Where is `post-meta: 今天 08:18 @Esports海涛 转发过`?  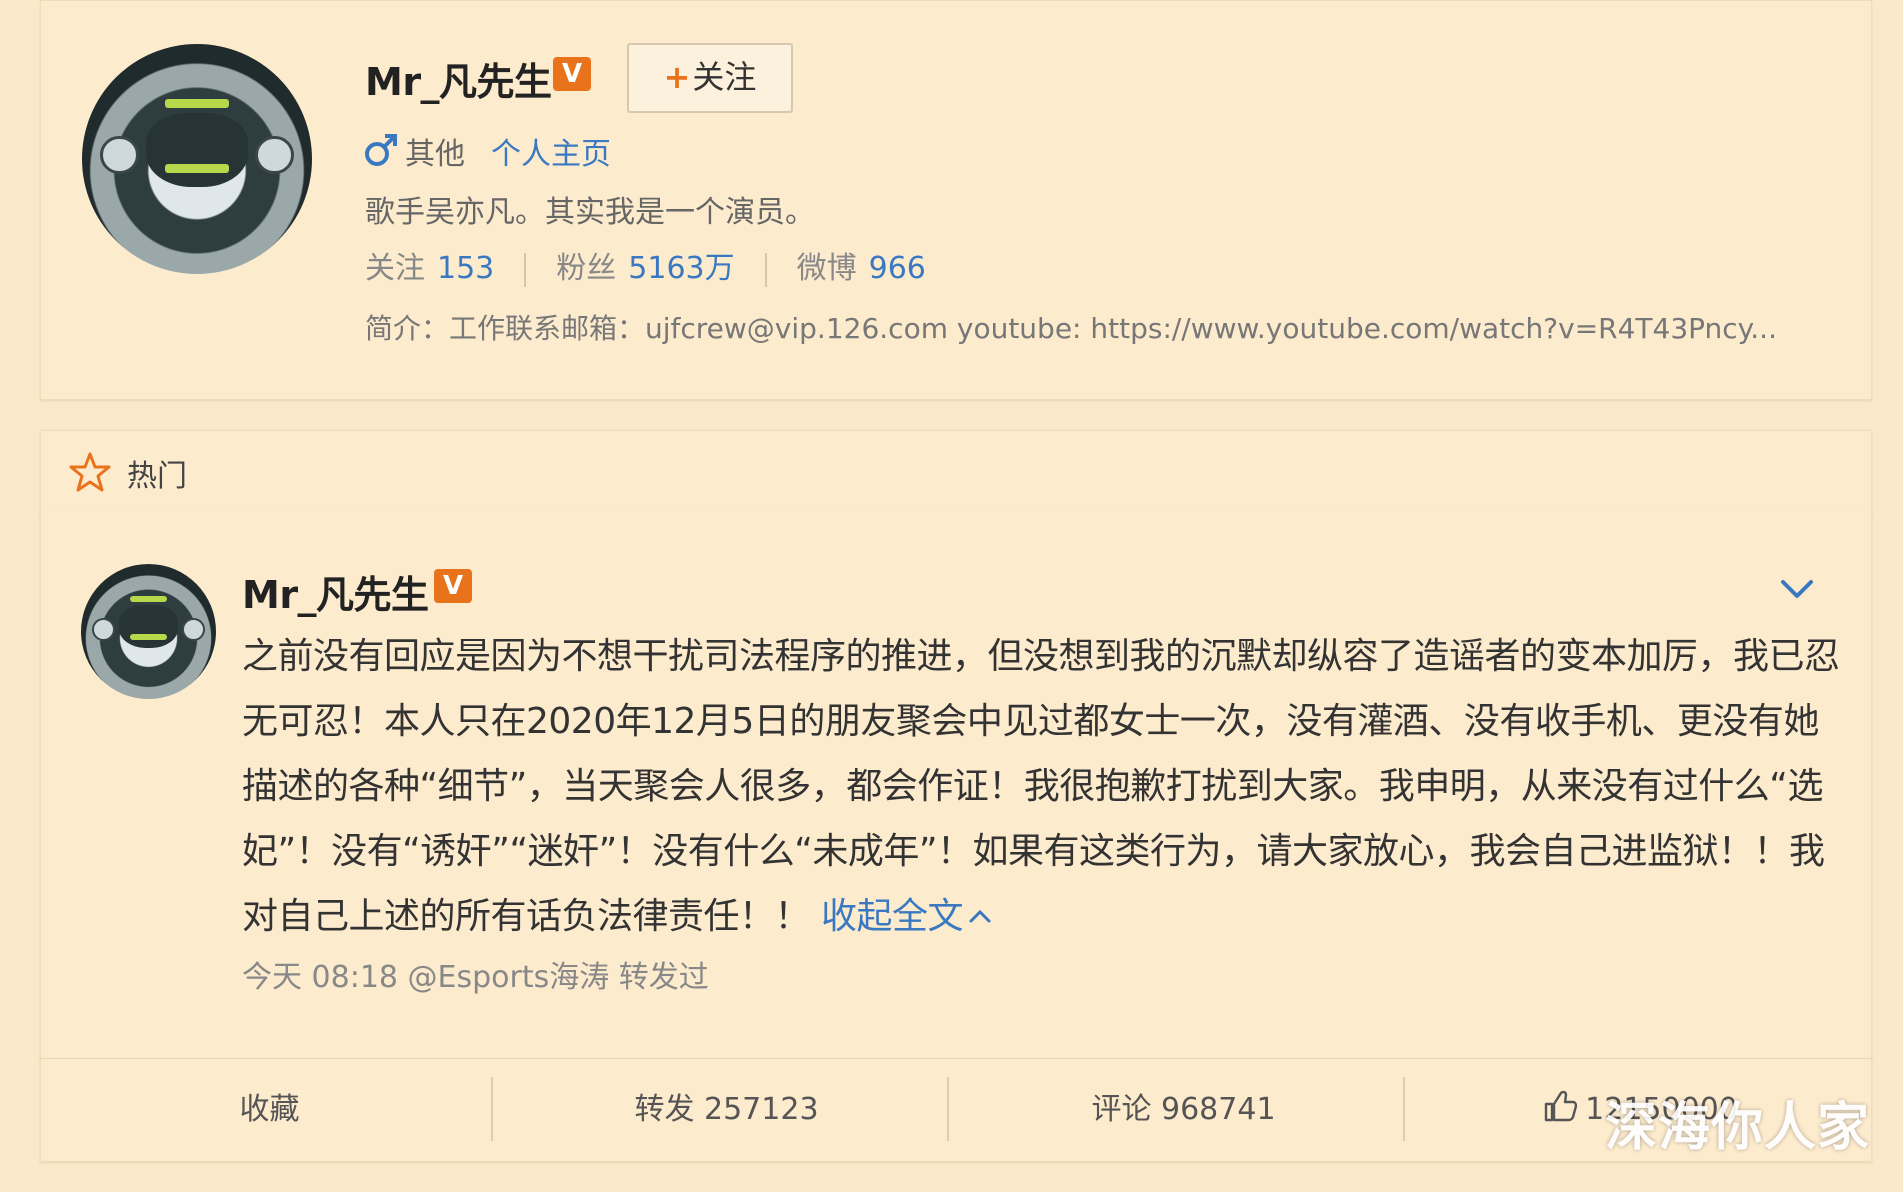
post-meta: 今天 08:18 @Esports海涛 转发过 is located at coordinates (475, 977).